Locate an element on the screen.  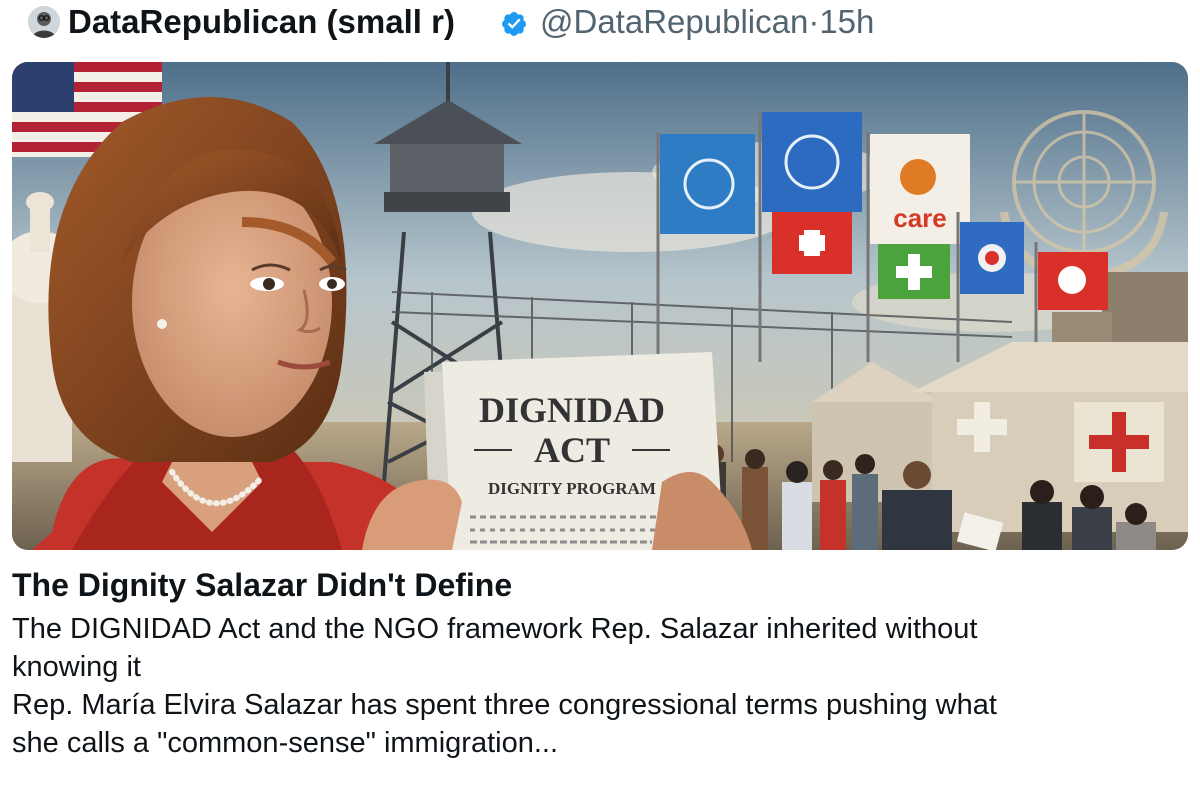
author-handle: @DataRepublican is located at coordinates (674, 21).